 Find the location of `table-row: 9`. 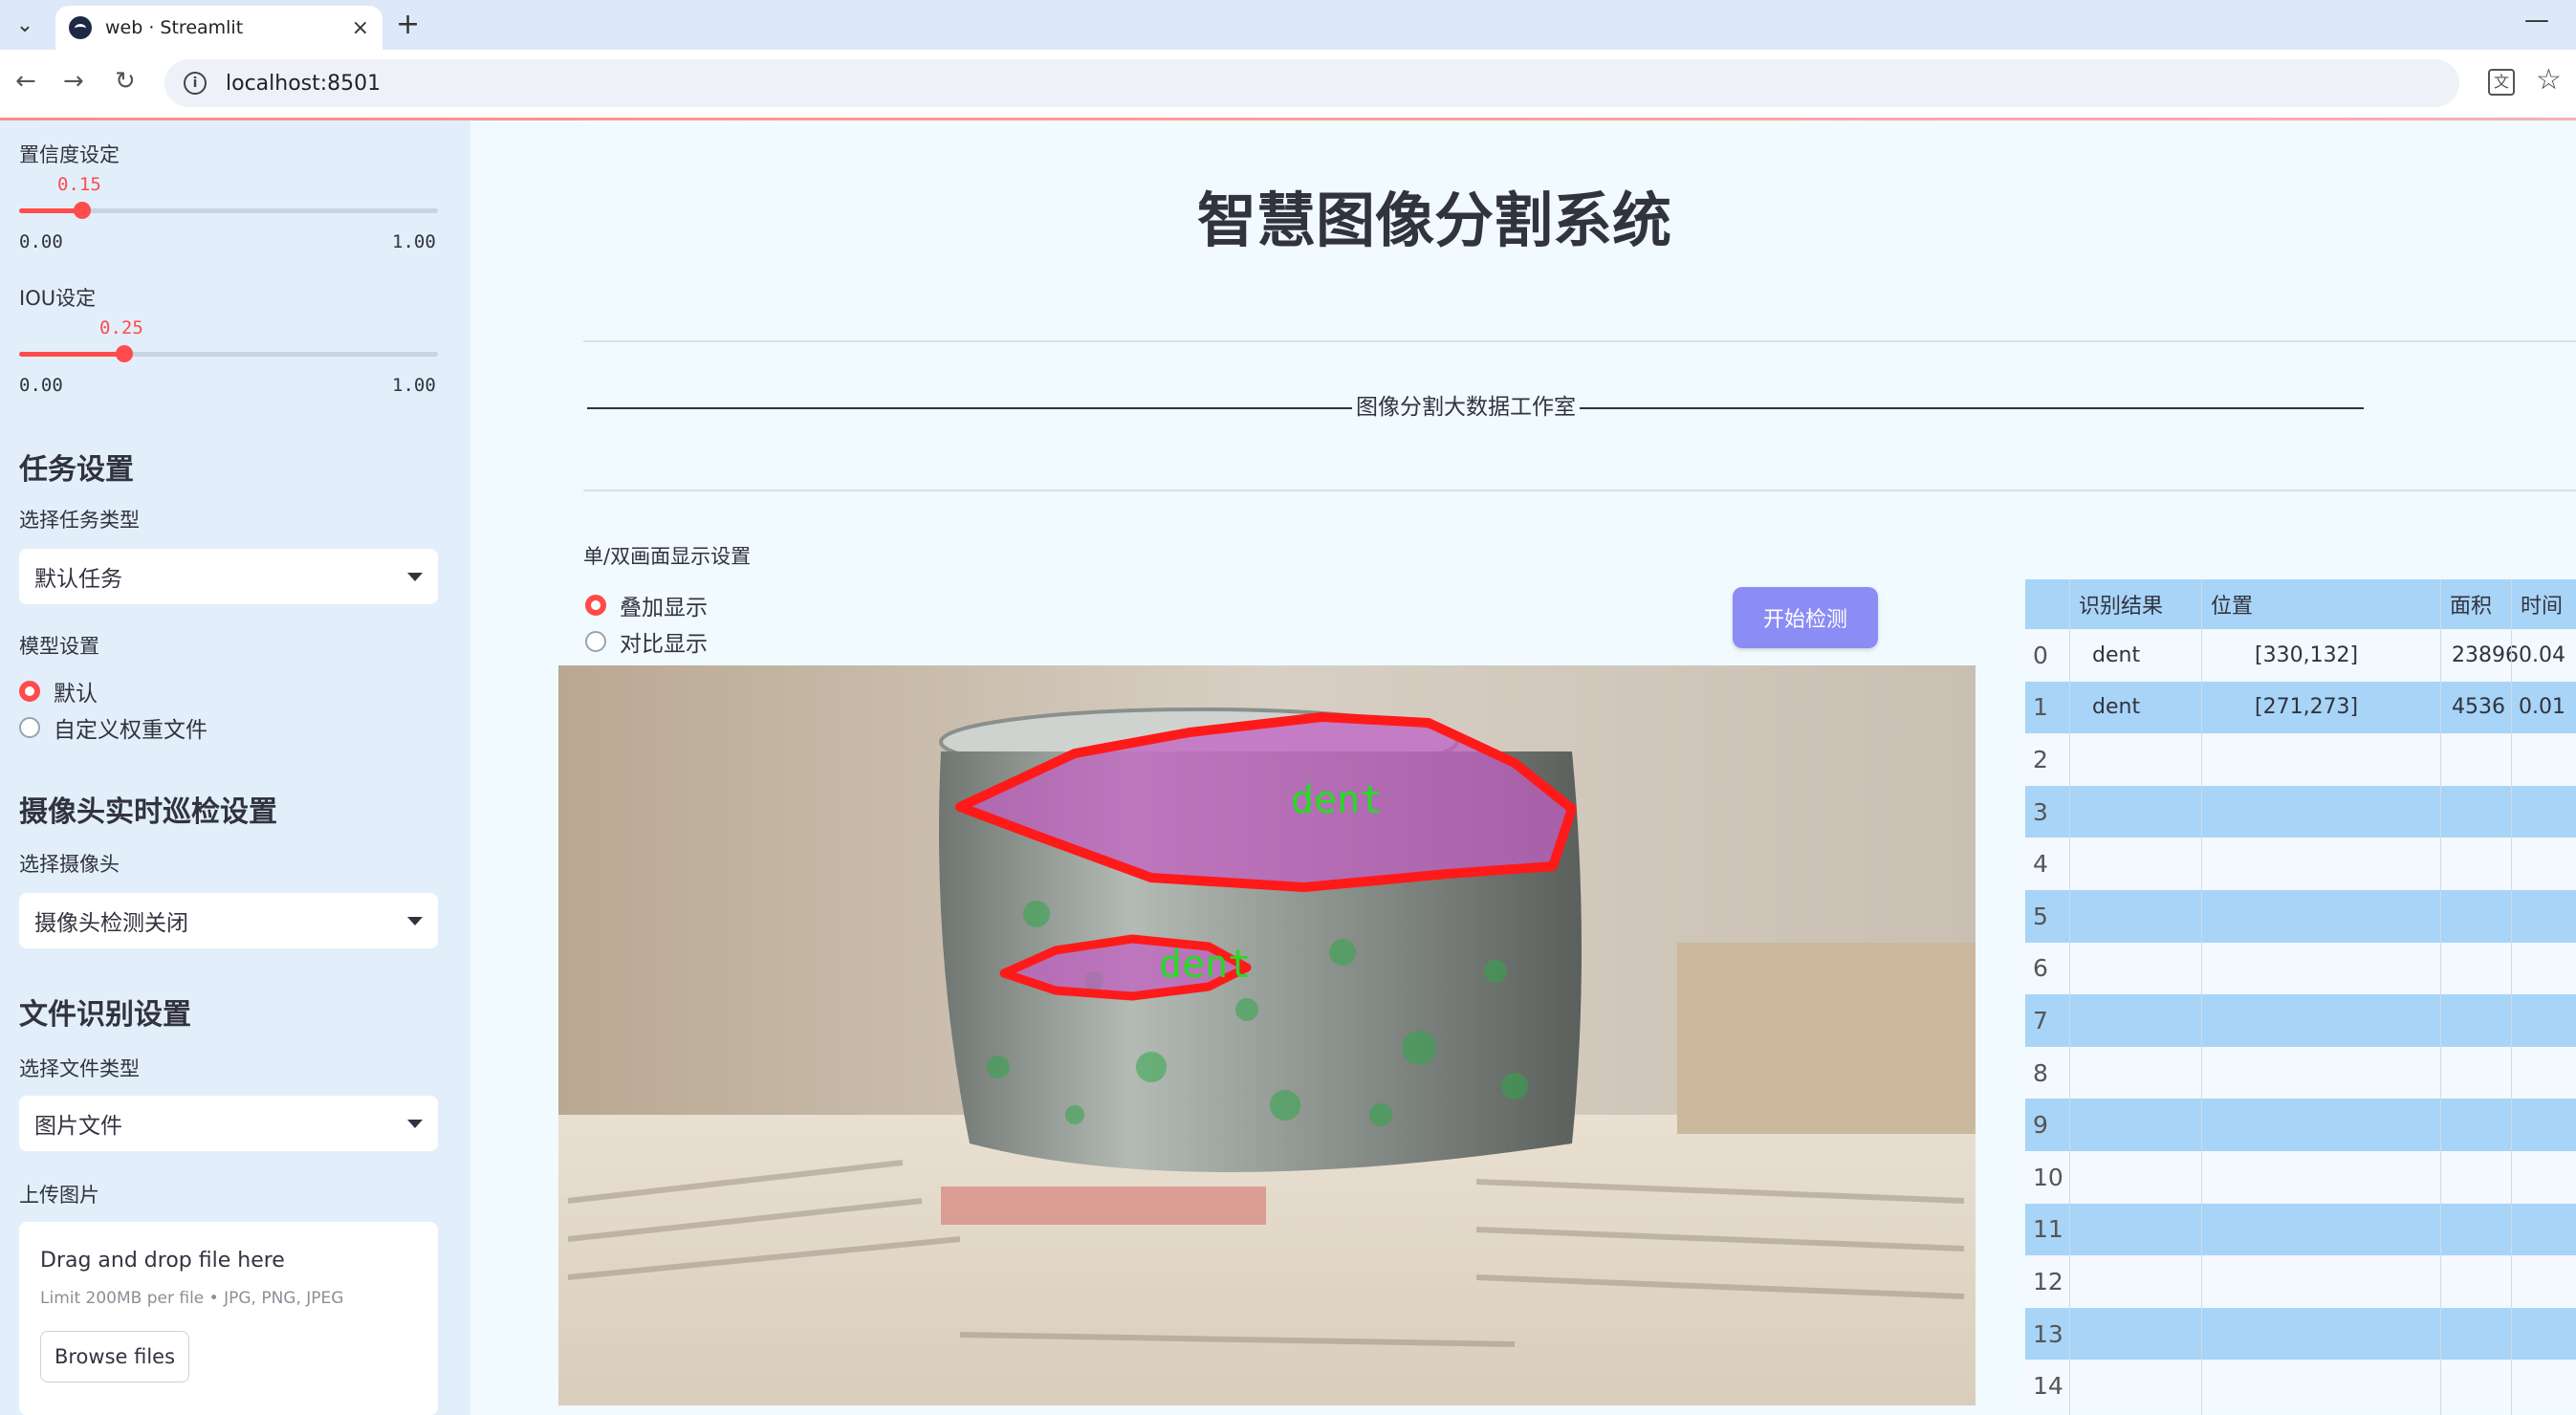

table-row: 9 is located at coordinates (2300, 1125).